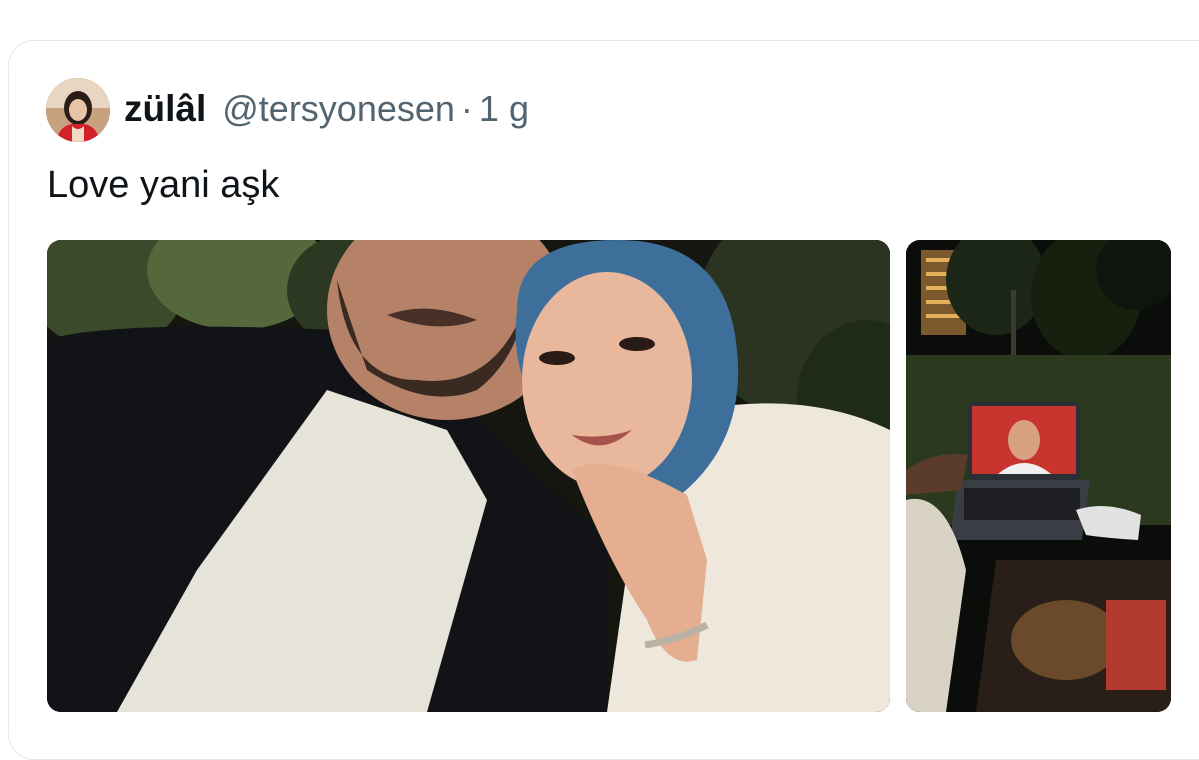  I want to click on avatar, so click(78, 110).